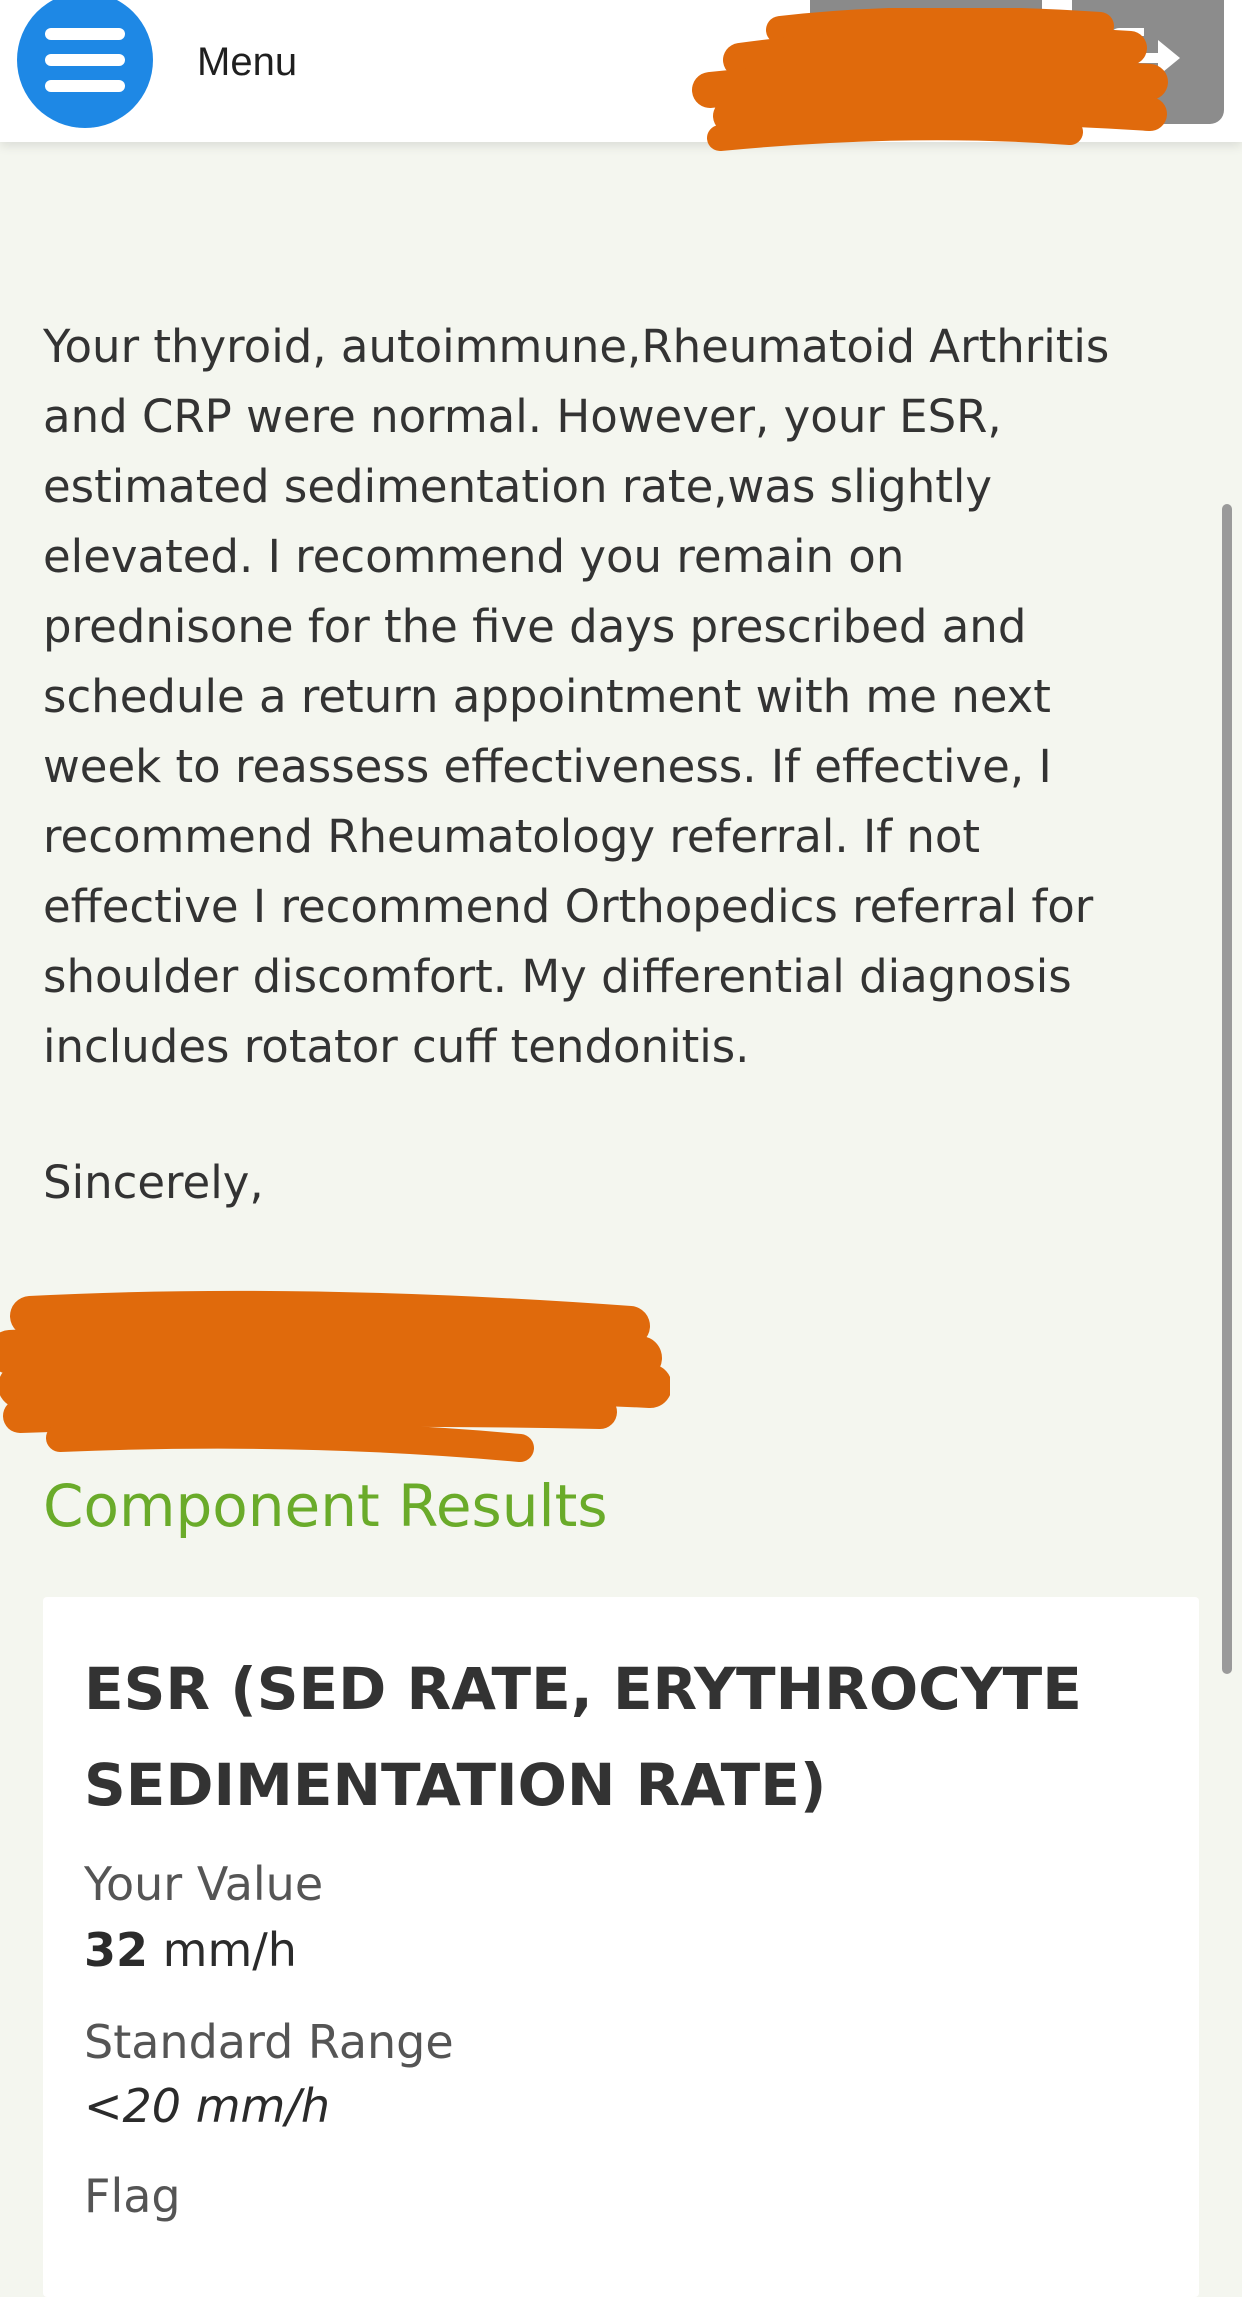 This screenshot has height=2297, width=1242. Describe the element at coordinates (85, 64) in the screenshot. I see `menu-button` at that location.